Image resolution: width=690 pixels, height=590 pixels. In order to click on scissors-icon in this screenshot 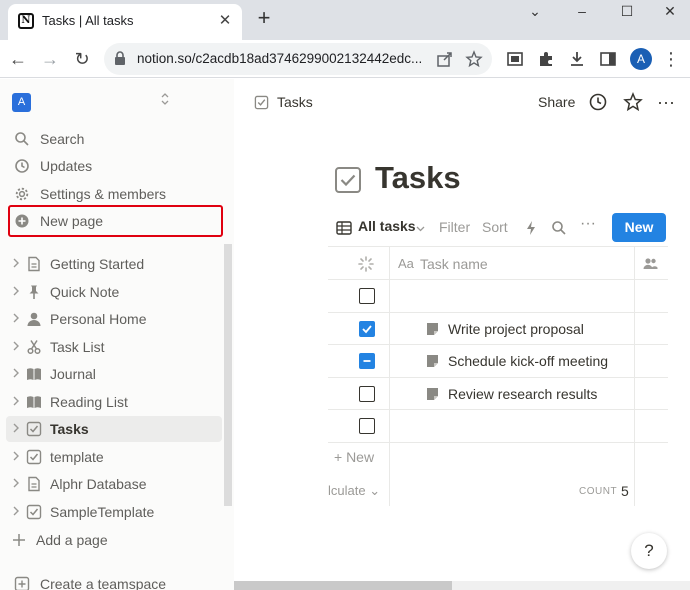, I will do `click(34, 347)`.